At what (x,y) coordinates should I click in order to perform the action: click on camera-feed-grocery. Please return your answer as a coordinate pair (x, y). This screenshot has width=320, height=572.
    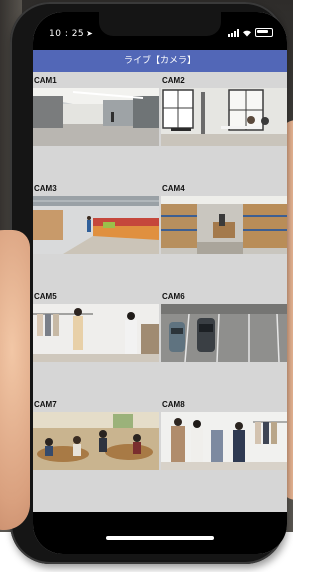
    Looking at the image, I should click on (96, 225).